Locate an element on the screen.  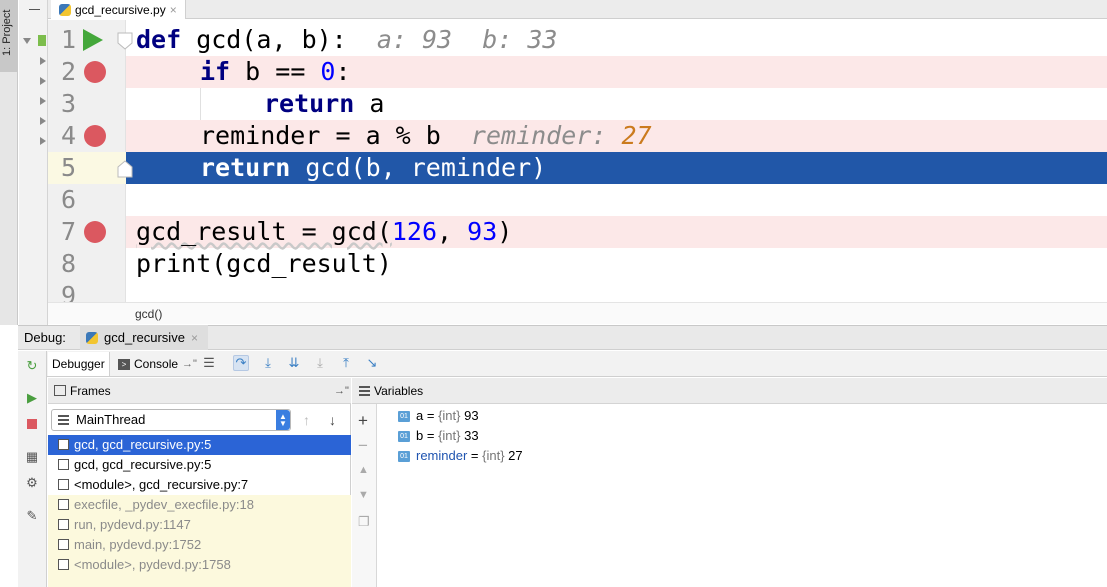
pin-icon: ✎ is located at coordinates (32, 516).